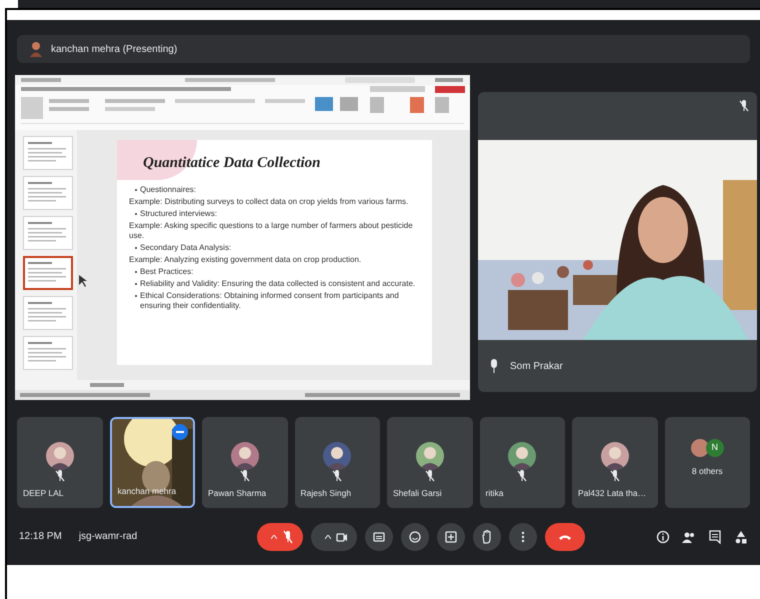 The image size is (760, 599). Describe the element at coordinates (186, 247) in the screenshot. I see `bullet-point: Secondary Data Analysis:` at that location.